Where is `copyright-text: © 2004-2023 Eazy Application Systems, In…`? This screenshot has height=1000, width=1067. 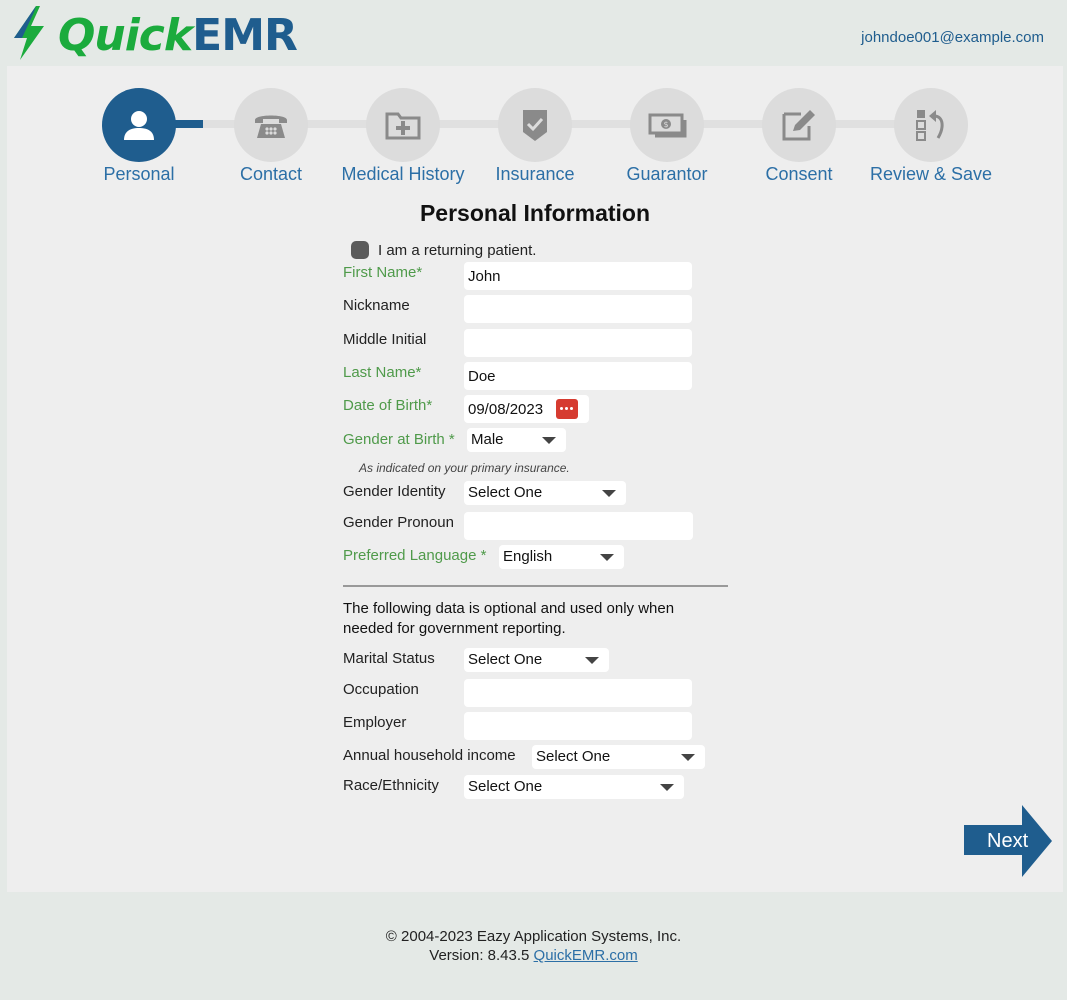 copyright-text: © 2004-2023 Eazy Application Systems, In… is located at coordinates (533, 936).